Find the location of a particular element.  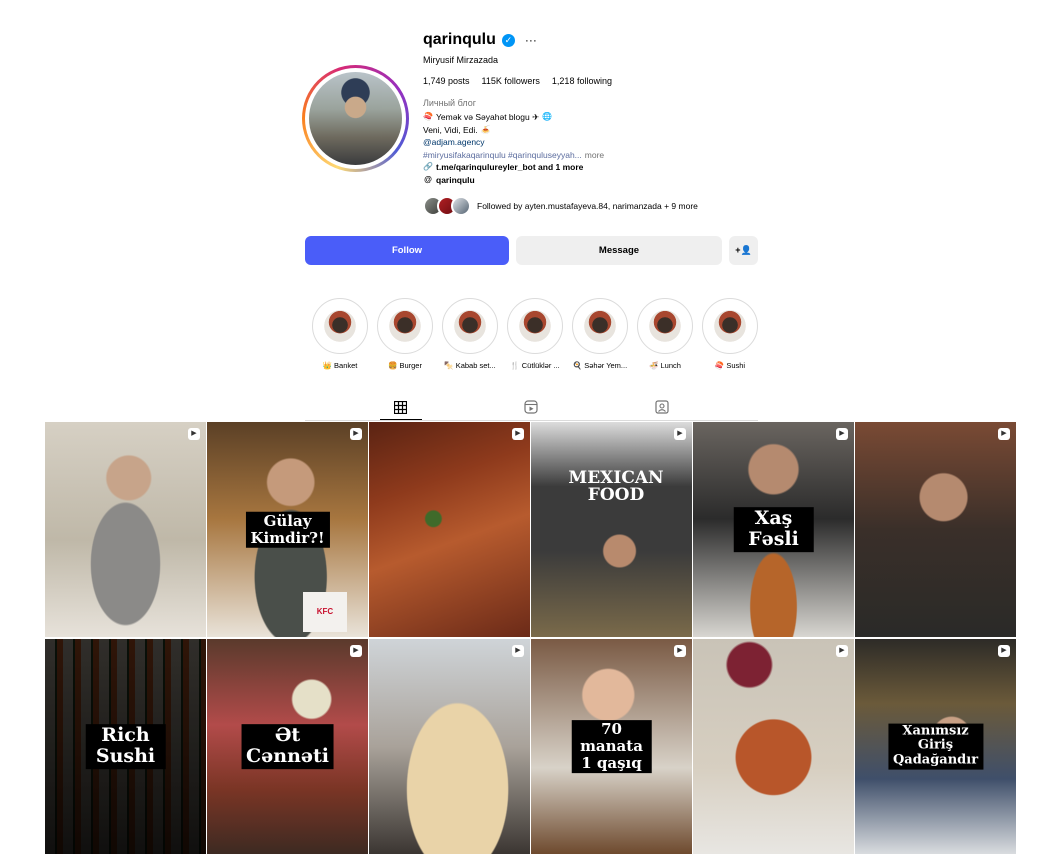

follower-avatar is located at coordinates (461, 206).